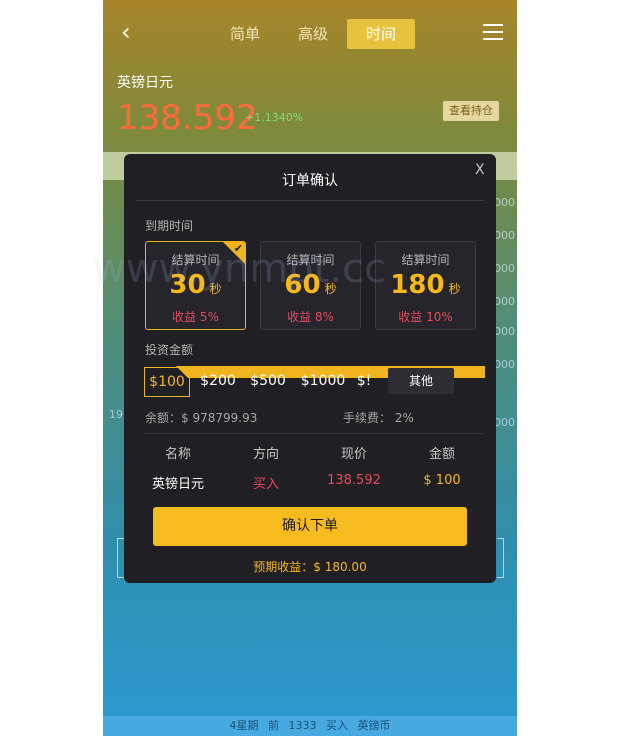  I want to click on order-amount: $ 100, so click(442, 480).